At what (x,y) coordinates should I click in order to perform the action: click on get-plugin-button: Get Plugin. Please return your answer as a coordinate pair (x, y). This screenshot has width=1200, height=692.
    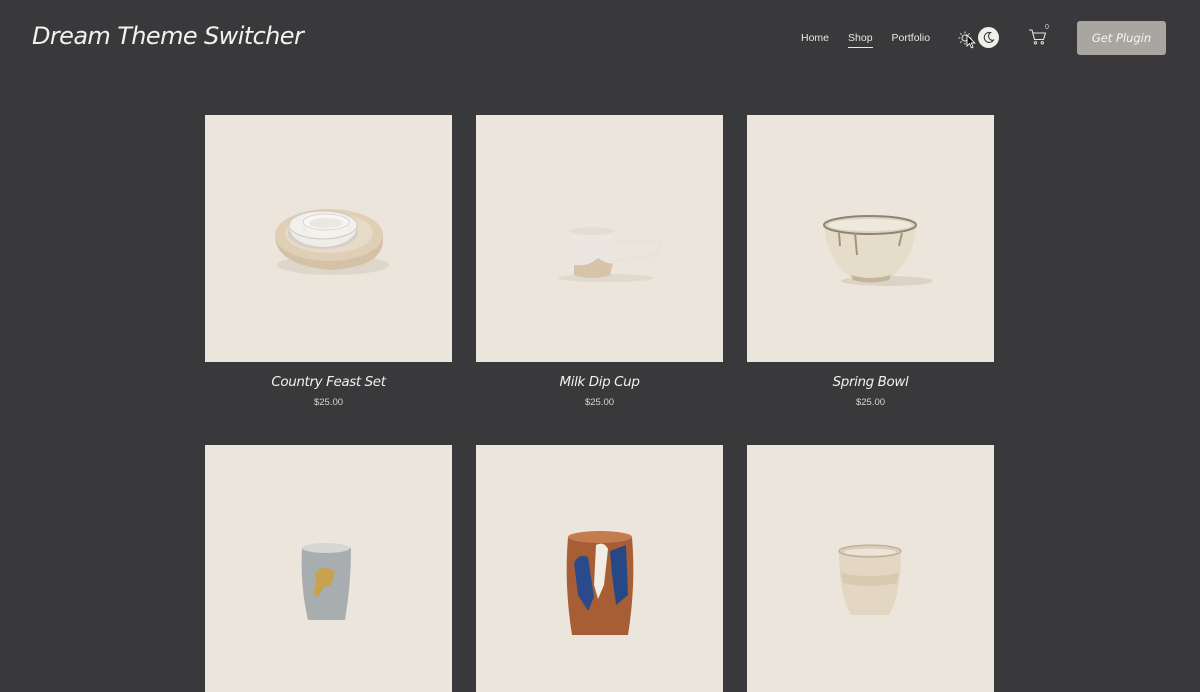
    Looking at the image, I should click on (1121, 38).